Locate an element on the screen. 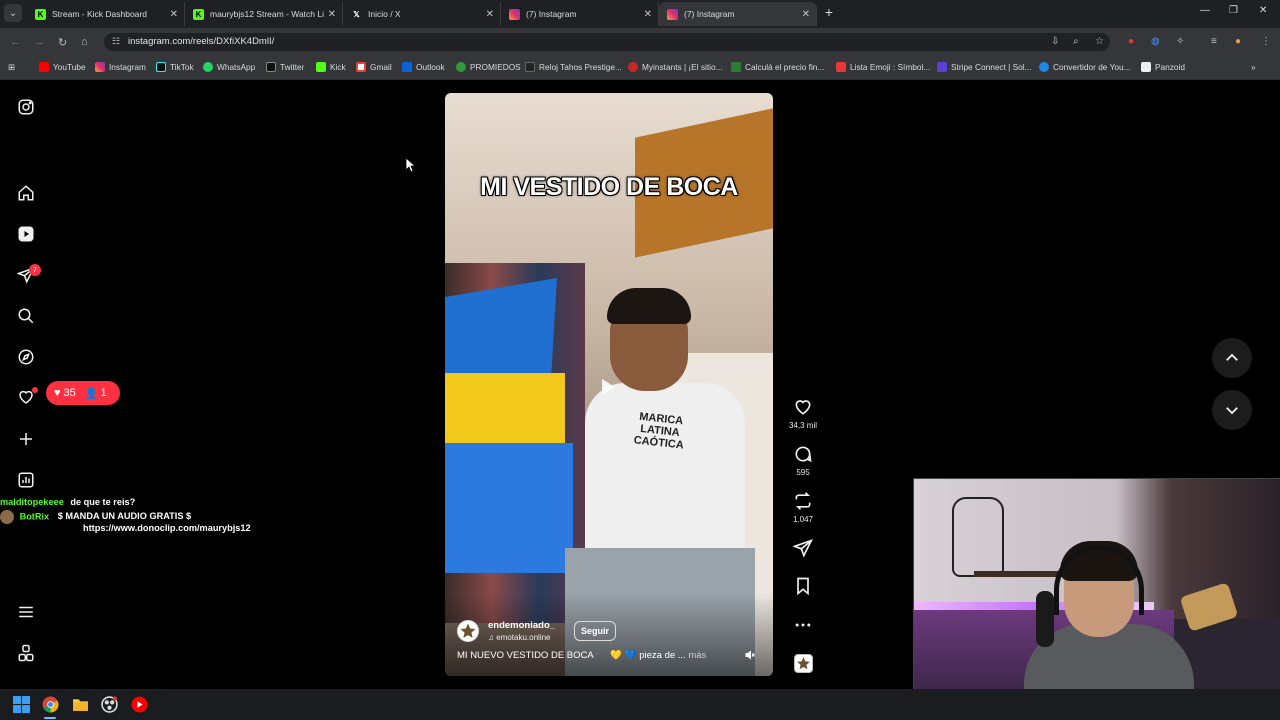  person-icon: 👤 is located at coordinates (91, 393).